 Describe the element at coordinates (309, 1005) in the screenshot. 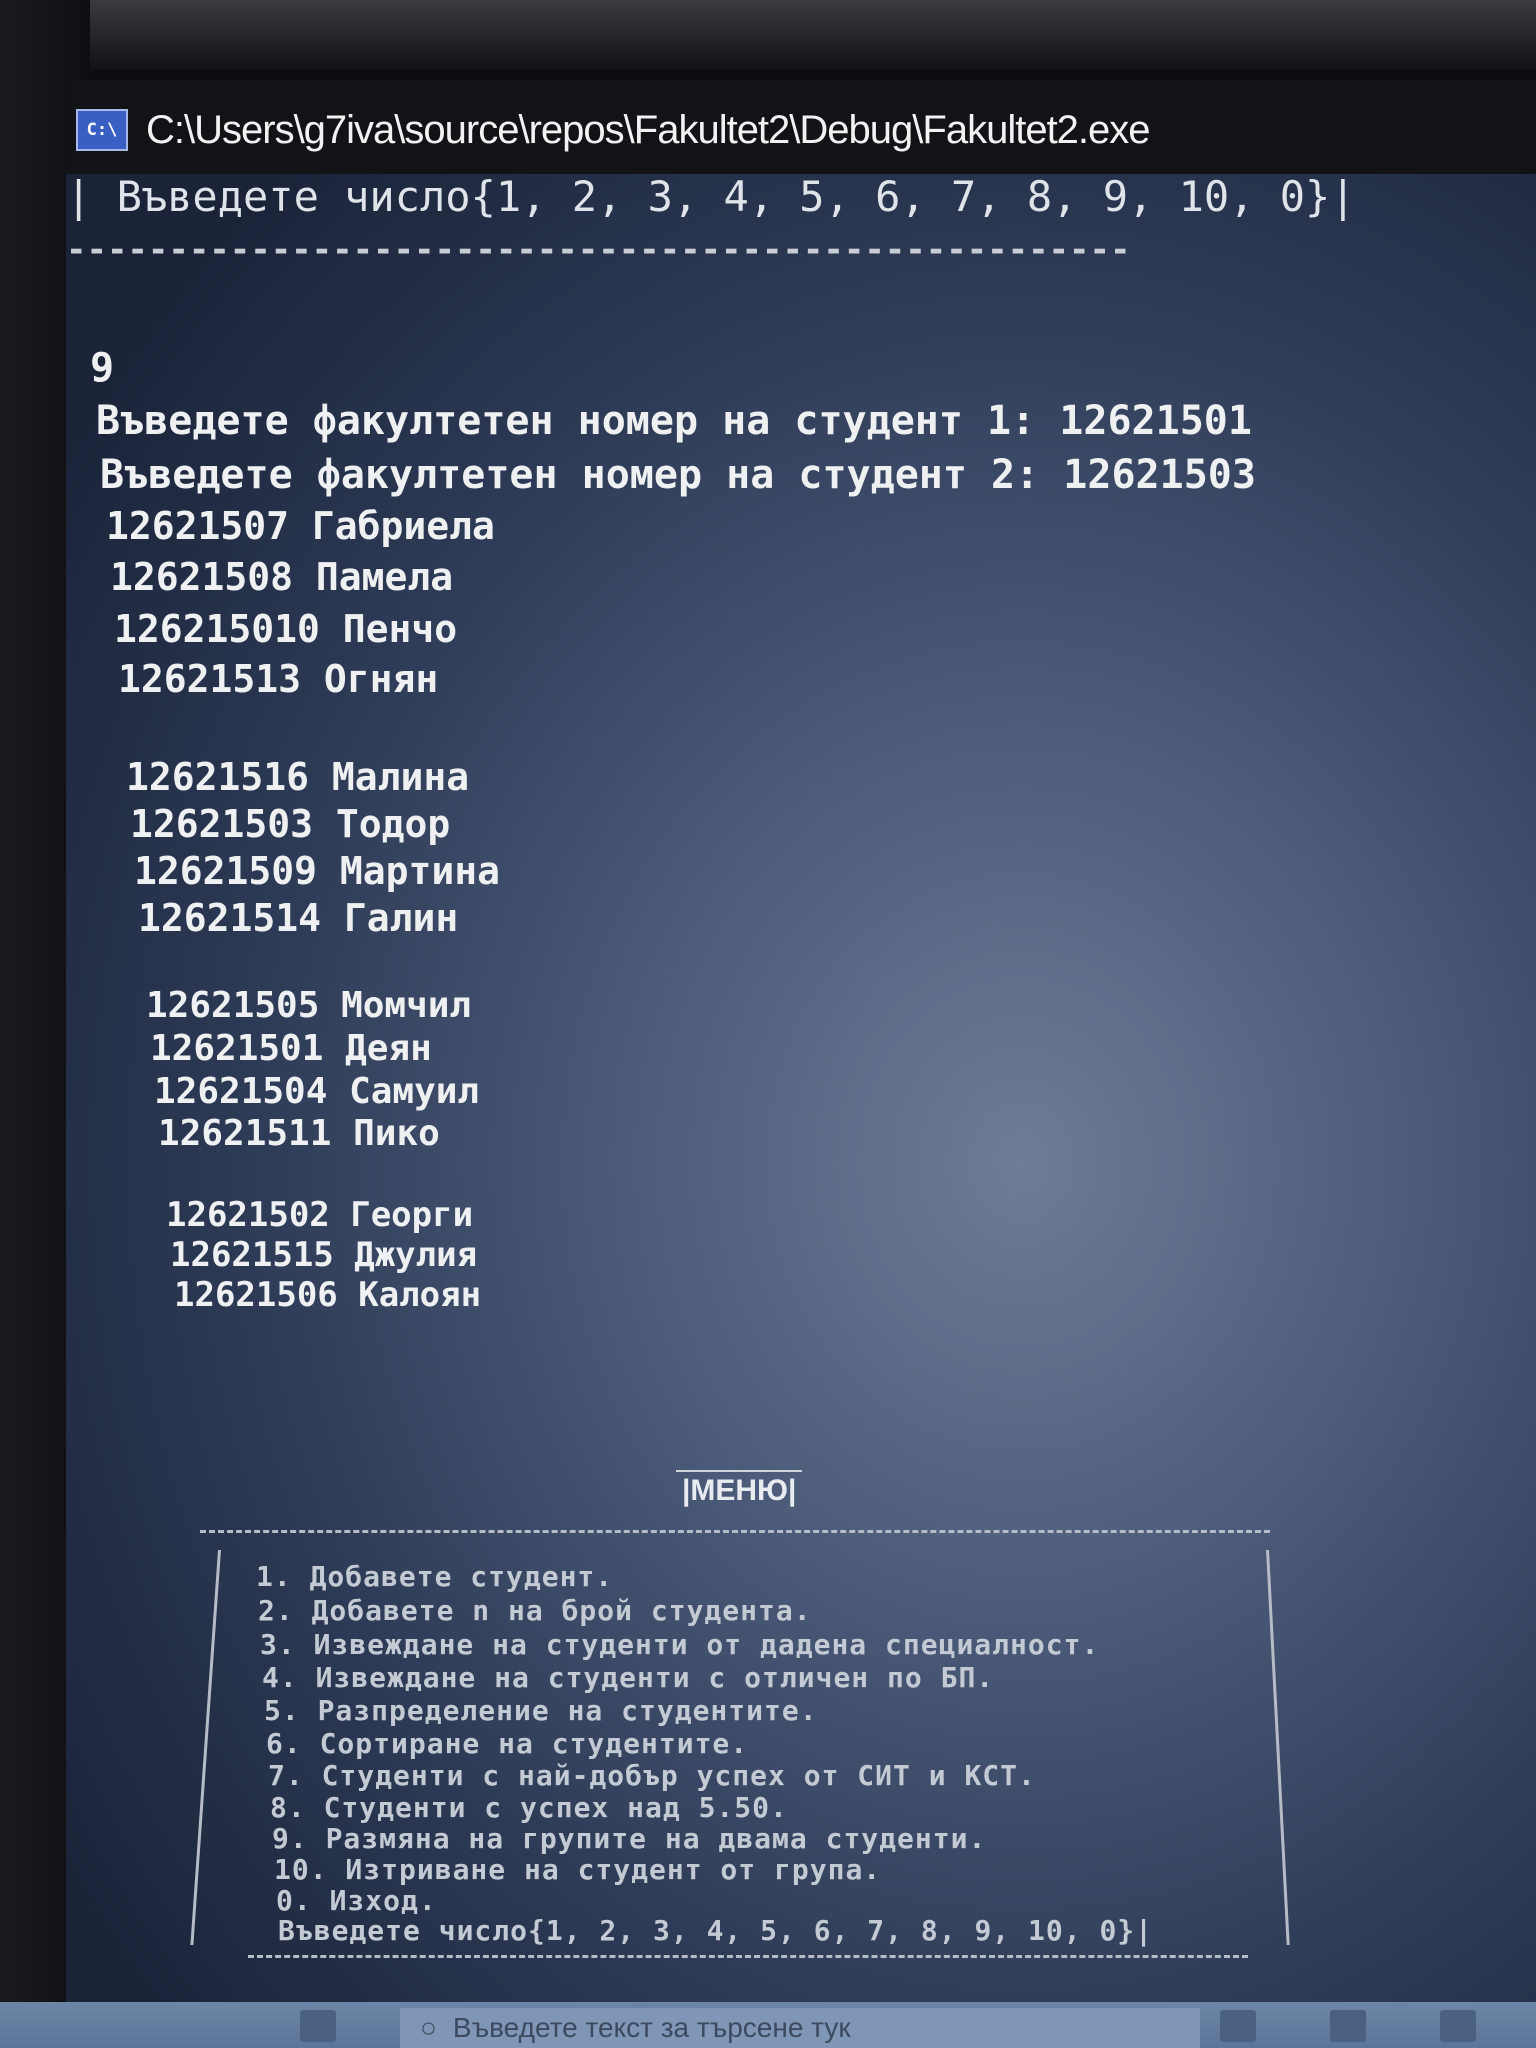

I see `student-line: 12621505 Момчил` at that location.